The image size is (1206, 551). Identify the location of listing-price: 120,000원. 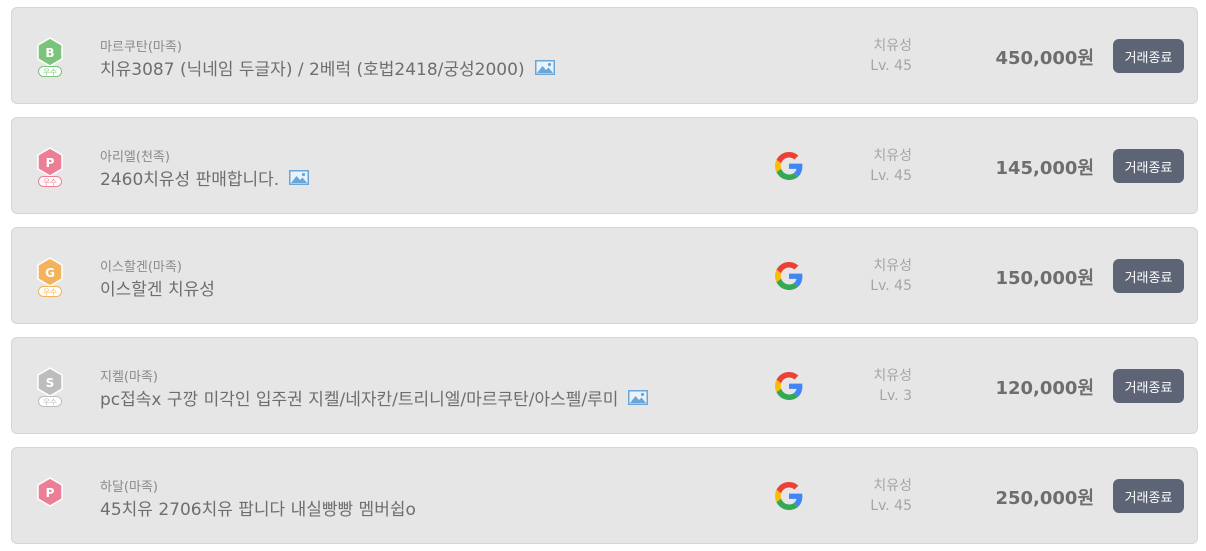
(1044, 388).